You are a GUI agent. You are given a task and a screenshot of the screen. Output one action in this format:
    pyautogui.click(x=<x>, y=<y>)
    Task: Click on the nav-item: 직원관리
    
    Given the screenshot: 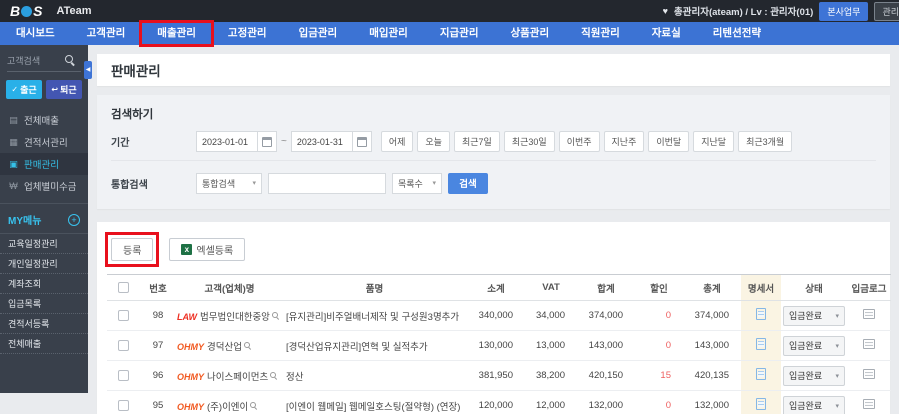 What is the action you would take?
    pyautogui.click(x=600, y=33)
    